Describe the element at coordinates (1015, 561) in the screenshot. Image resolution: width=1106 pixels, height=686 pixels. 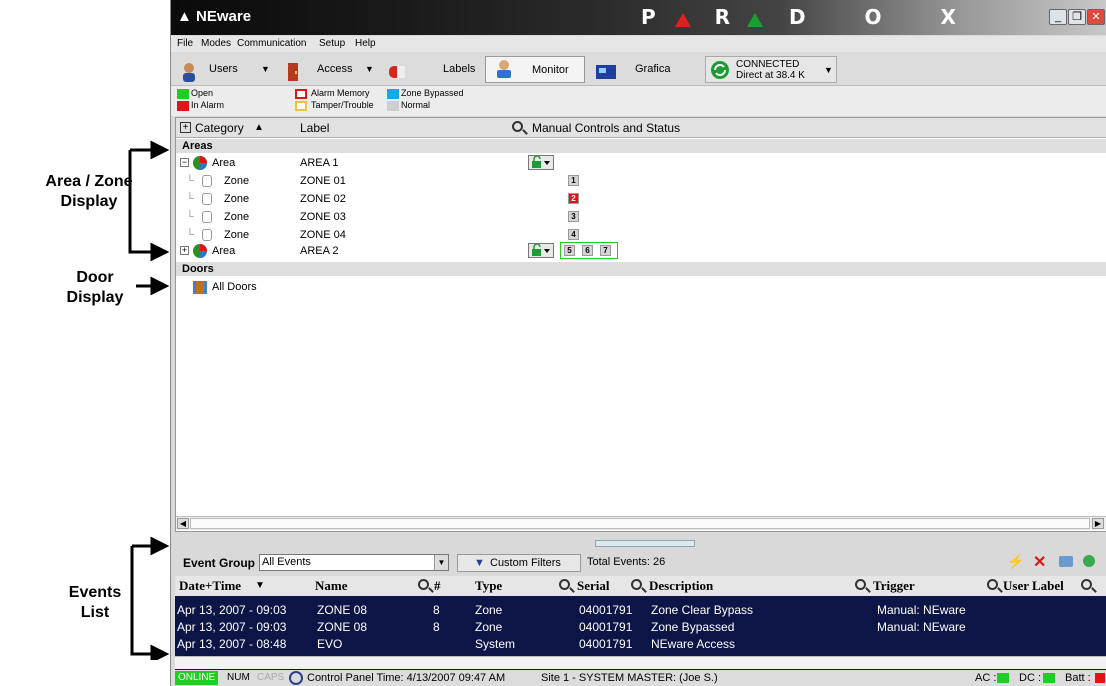
I see `lightning-icon: ⚡` at that location.